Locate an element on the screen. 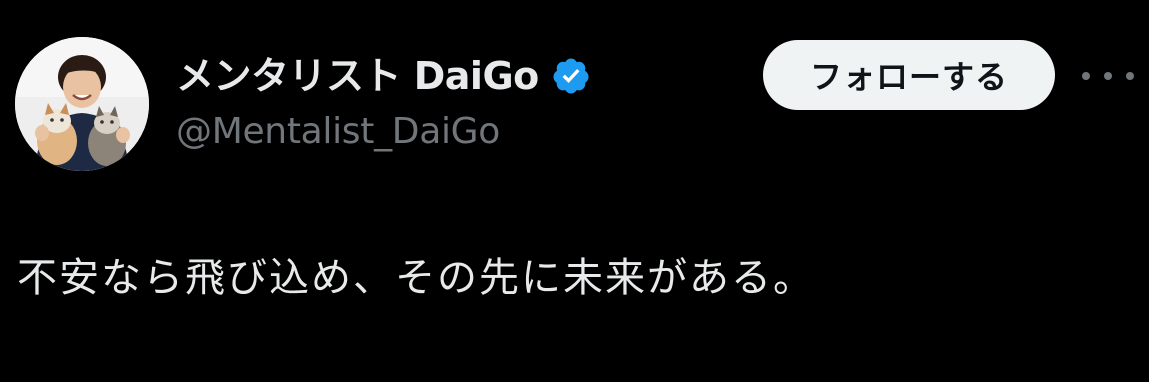 The height and width of the screenshot is (382, 1149). avatar-photo-icon is located at coordinates (82, 104).